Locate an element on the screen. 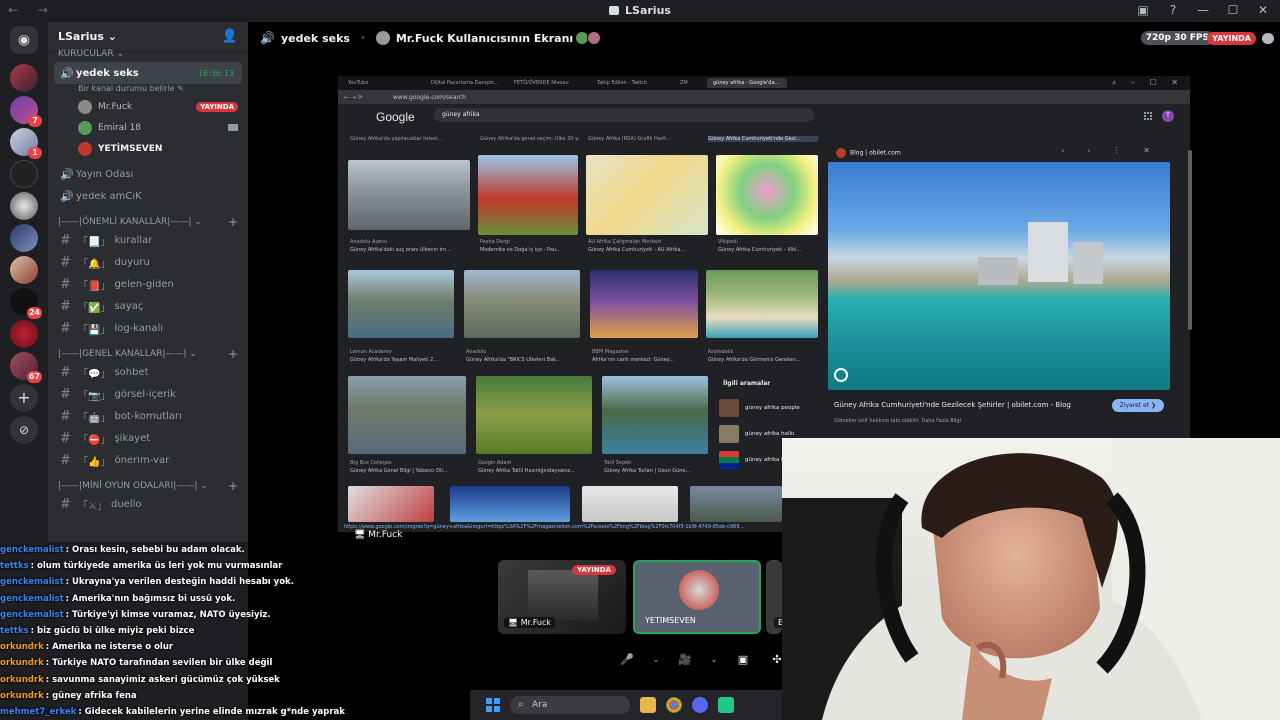 The width and height of the screenshot is (1280, 720). channel-emoji-icon: 🔔 is located at coordinates (94, 264).